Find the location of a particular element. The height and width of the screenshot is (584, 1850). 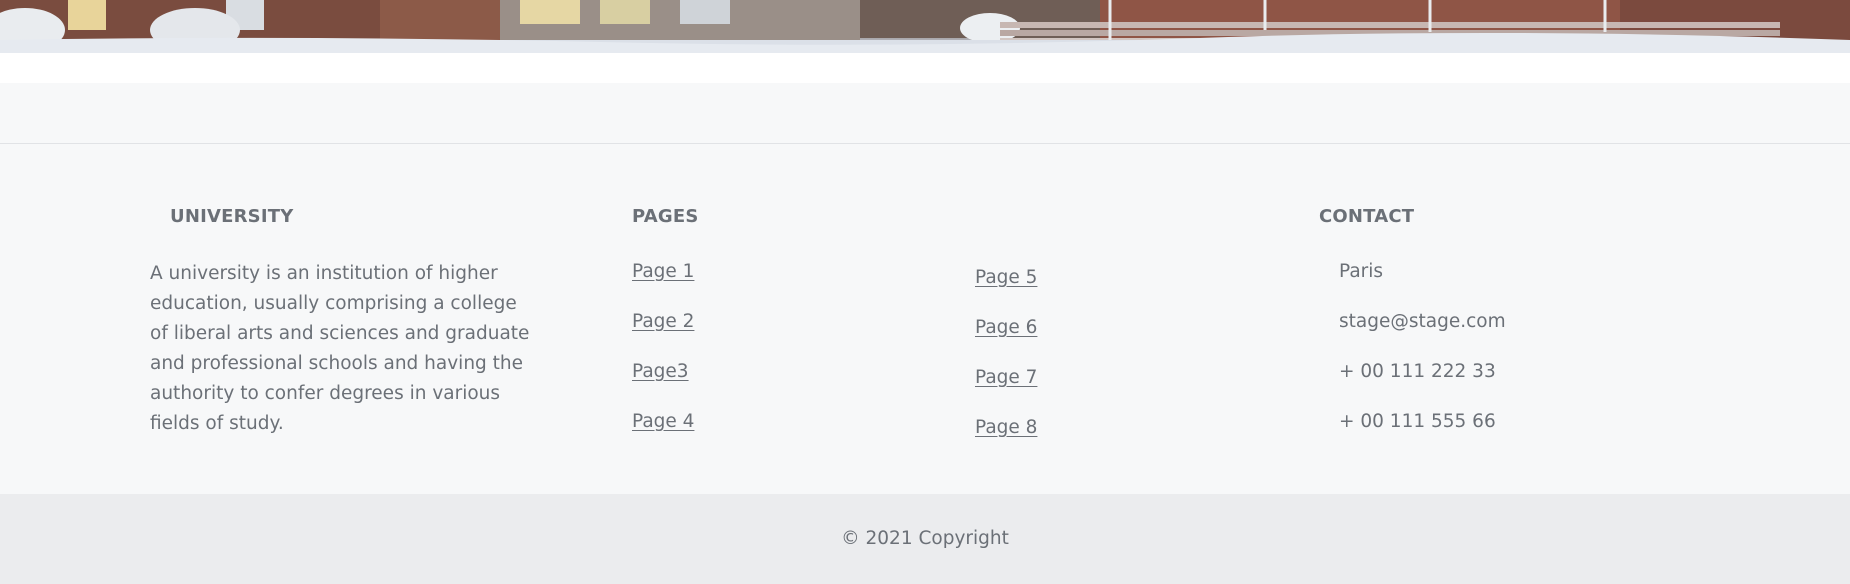

hero-image is located at coordinates (925, 26).